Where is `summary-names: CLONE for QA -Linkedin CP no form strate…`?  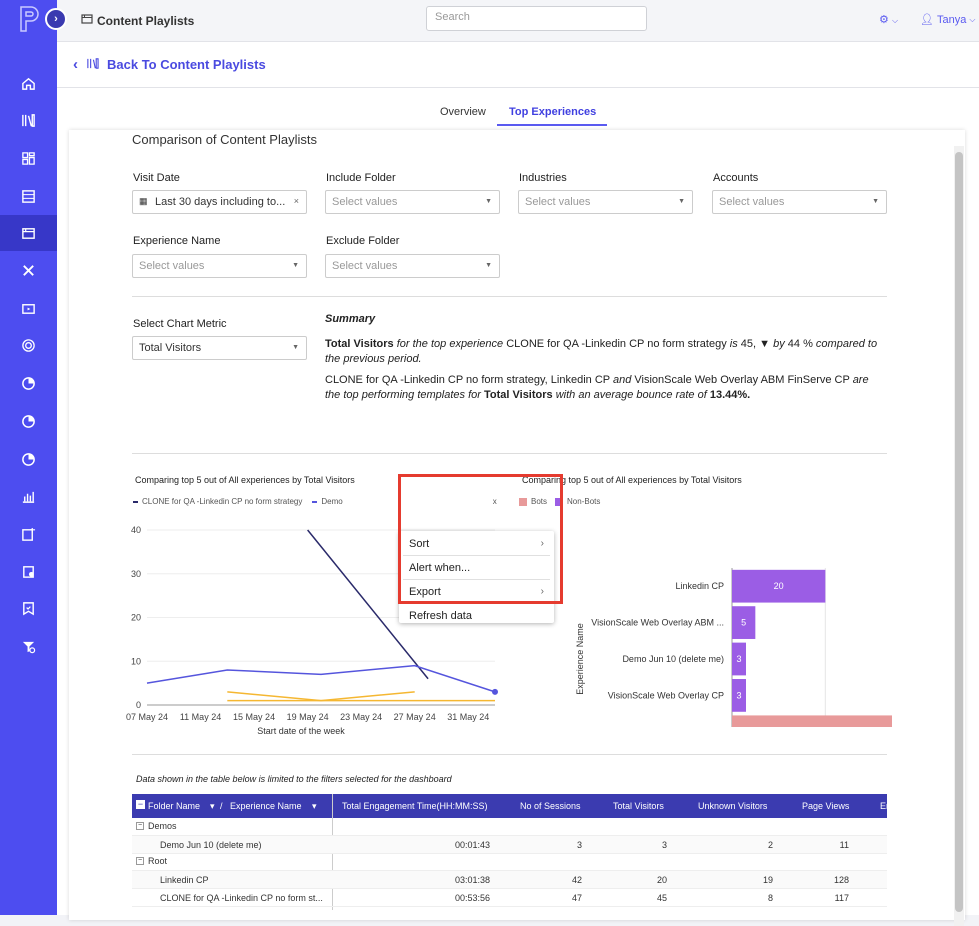
summary-names: CLONE for QA -Linkedin CP no form strate… is located at coordinates (467, 380).